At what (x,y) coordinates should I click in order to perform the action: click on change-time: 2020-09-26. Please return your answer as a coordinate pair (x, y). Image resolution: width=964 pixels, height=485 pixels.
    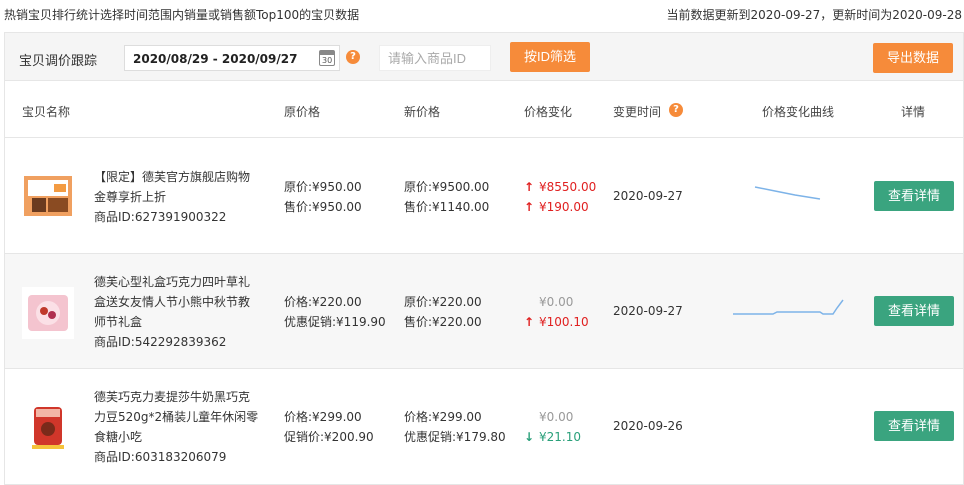
    Looking at the image, I should click on (648, 426).